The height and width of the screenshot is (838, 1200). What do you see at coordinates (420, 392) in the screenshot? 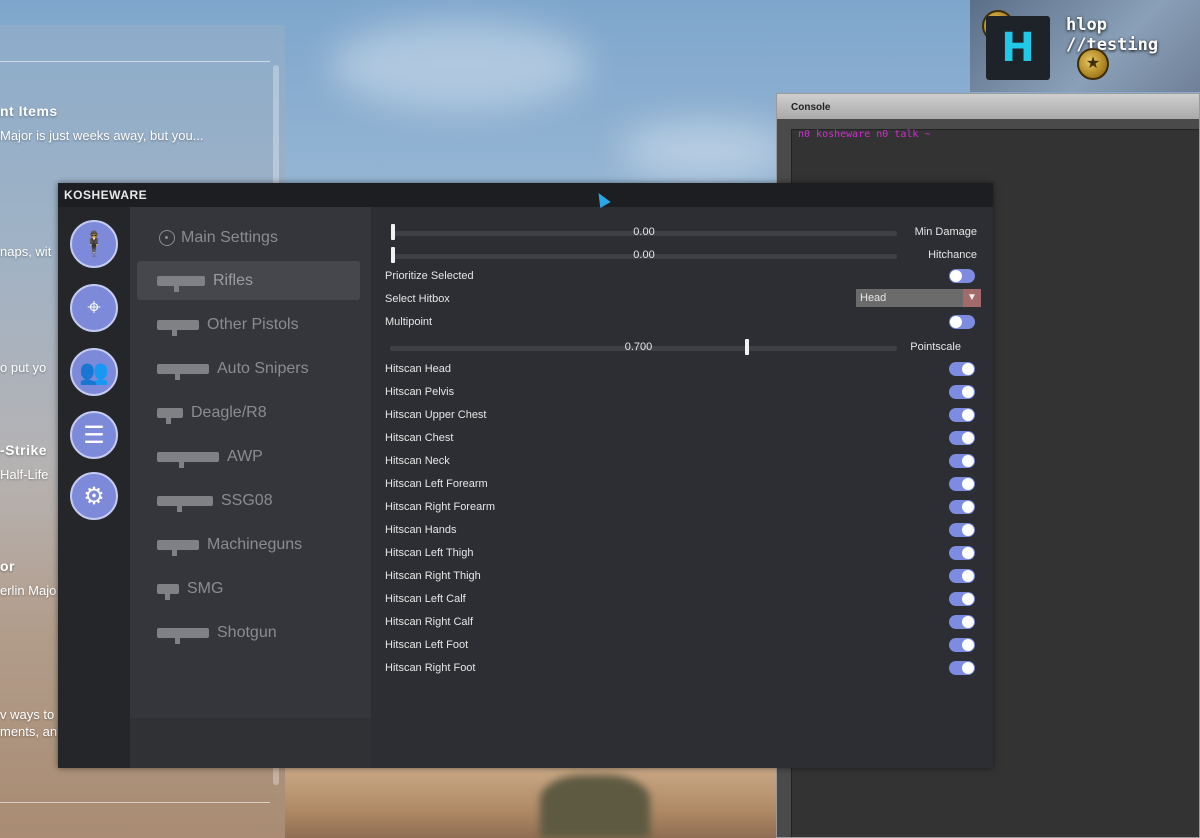
I see `hitscan-label: Hitscan Pelvis` at bounding box center [420, 392].